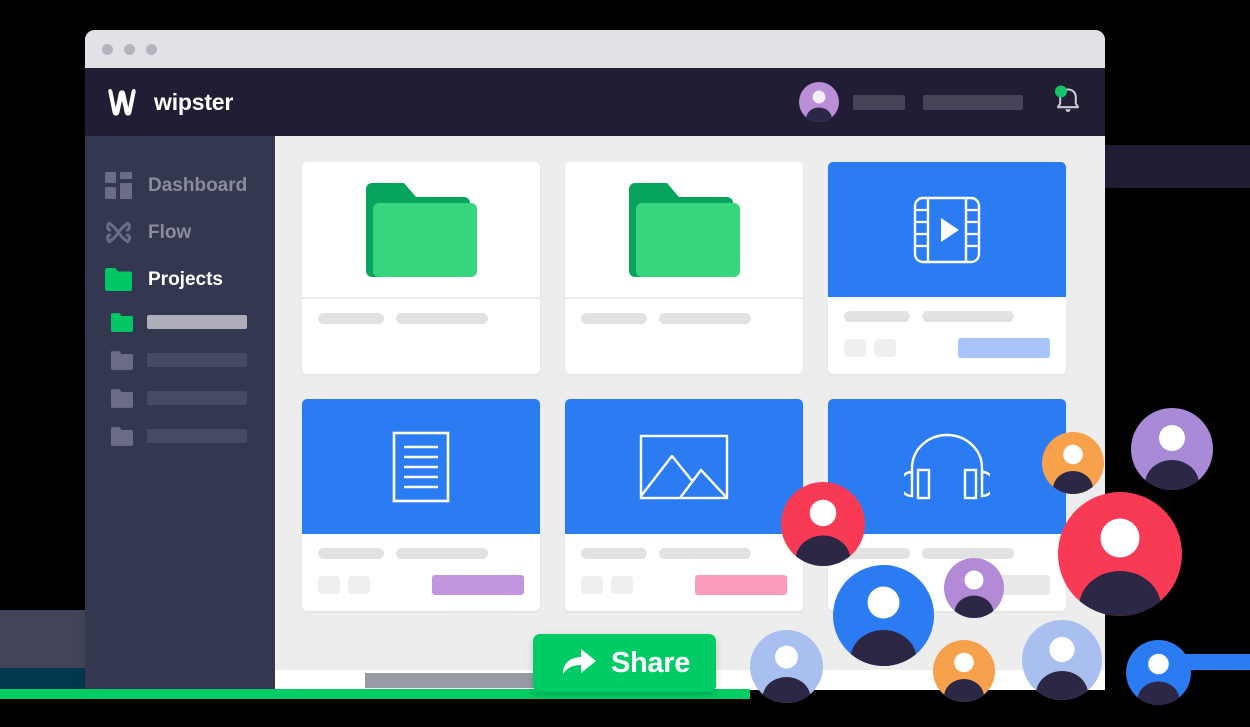  What do you see at coordinates (198, 185) in the screenshot?
I see `sidebar-item-label: Dashboard` at bounding box center [198, 185].